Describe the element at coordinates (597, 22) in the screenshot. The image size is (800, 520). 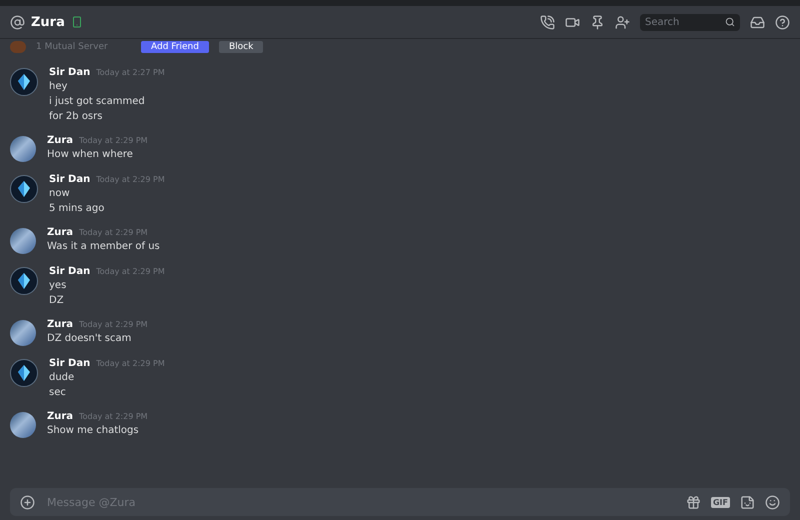
I see `pin-icon` at that location.